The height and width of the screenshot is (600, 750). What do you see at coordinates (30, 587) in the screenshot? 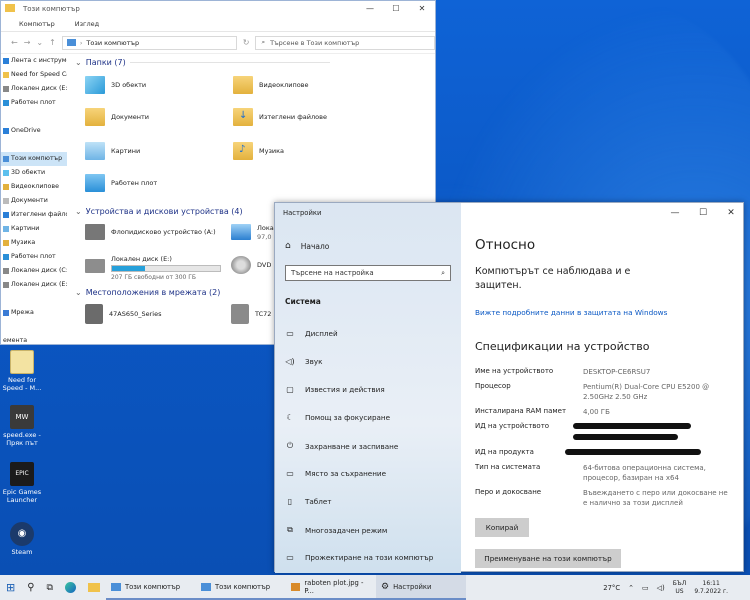
I see `search-button: ⚲` at bounding box center [30, 587].